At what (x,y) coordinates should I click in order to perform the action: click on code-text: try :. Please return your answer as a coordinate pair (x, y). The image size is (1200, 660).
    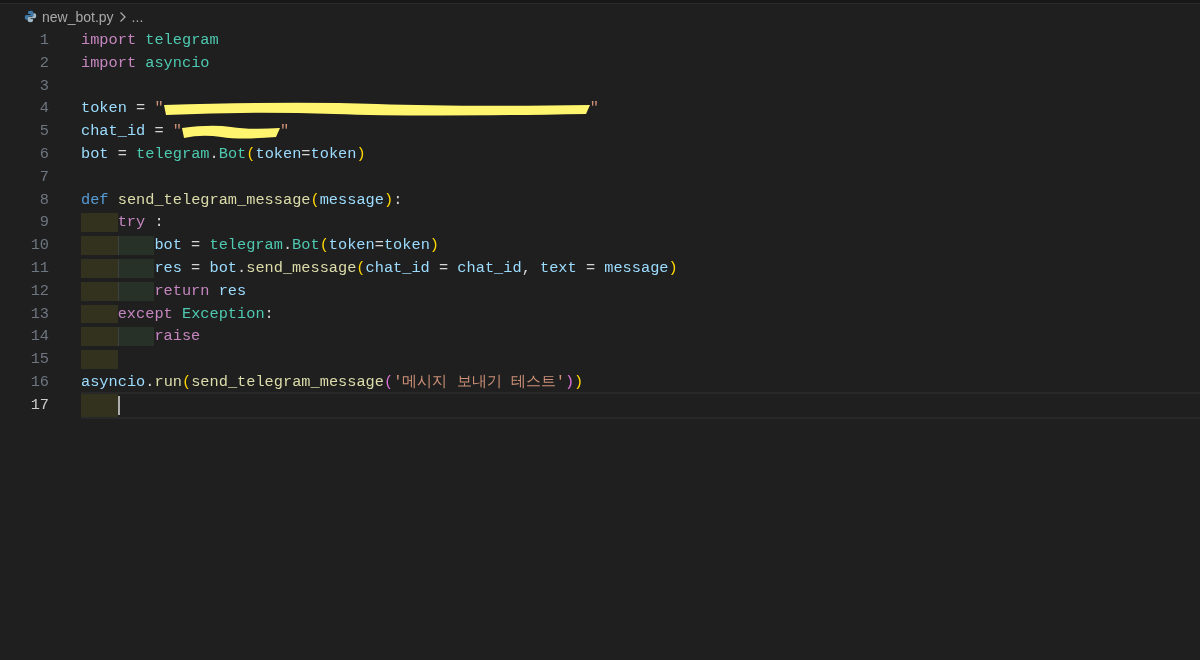
    Looking at the image, I should click on (140, 223).